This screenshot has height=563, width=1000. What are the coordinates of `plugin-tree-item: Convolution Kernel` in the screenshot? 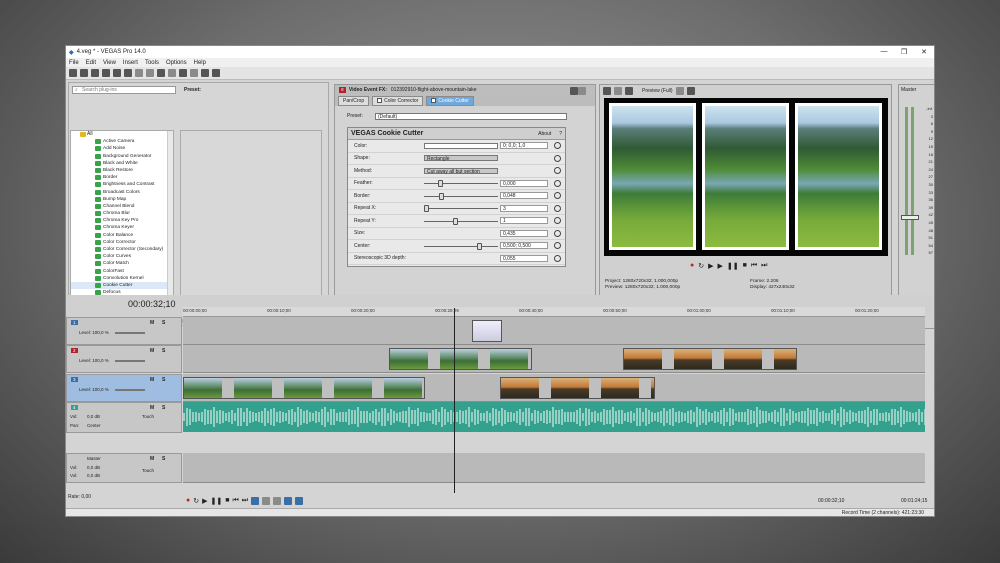 It's located at (122, 278).